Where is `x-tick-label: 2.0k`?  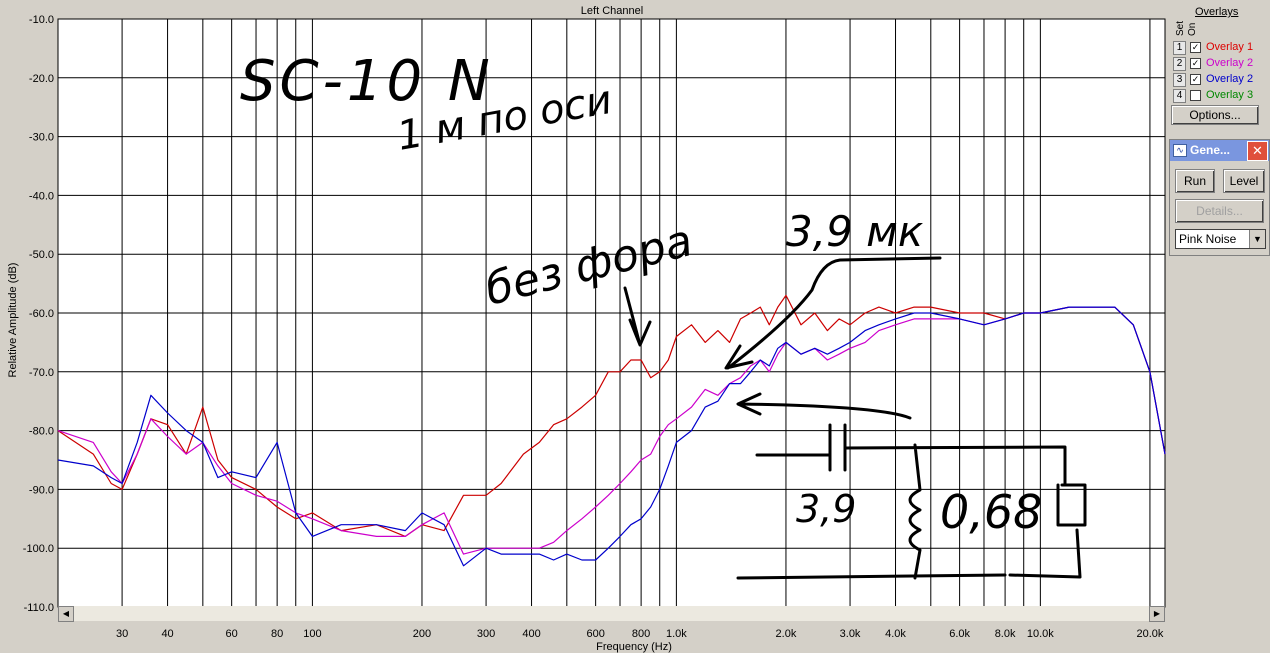
x-tick-label: 2.0k is located at coordinates (786, 634).